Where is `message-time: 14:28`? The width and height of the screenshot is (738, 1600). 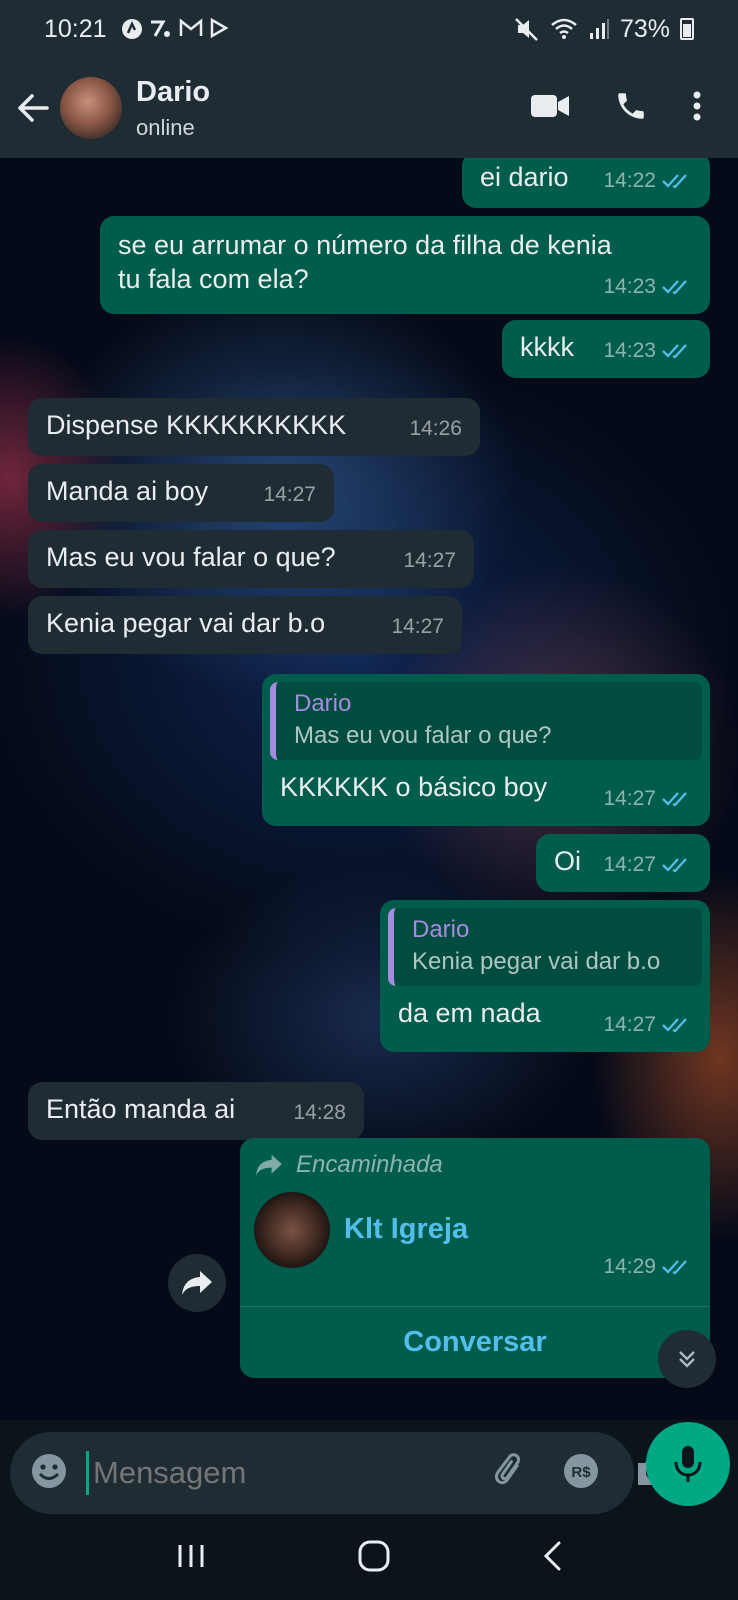
message-time: 14:28 is located at coordinates (319, 1112).